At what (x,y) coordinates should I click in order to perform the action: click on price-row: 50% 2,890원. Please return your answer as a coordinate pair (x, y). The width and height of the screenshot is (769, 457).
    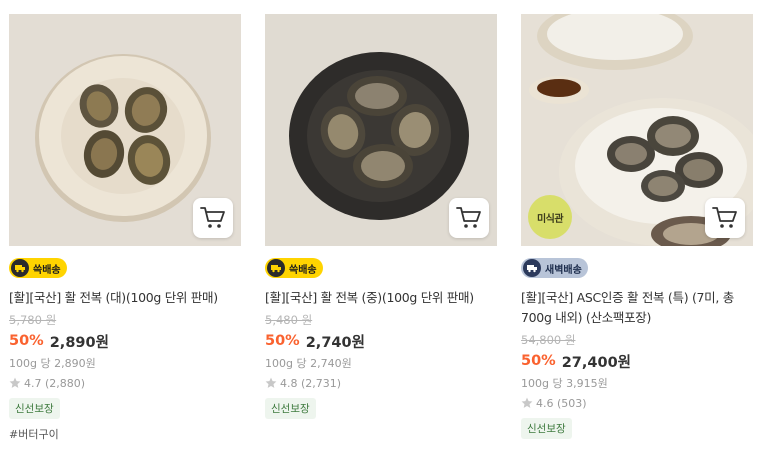
    Looking at the image, I should click on (125, 341).